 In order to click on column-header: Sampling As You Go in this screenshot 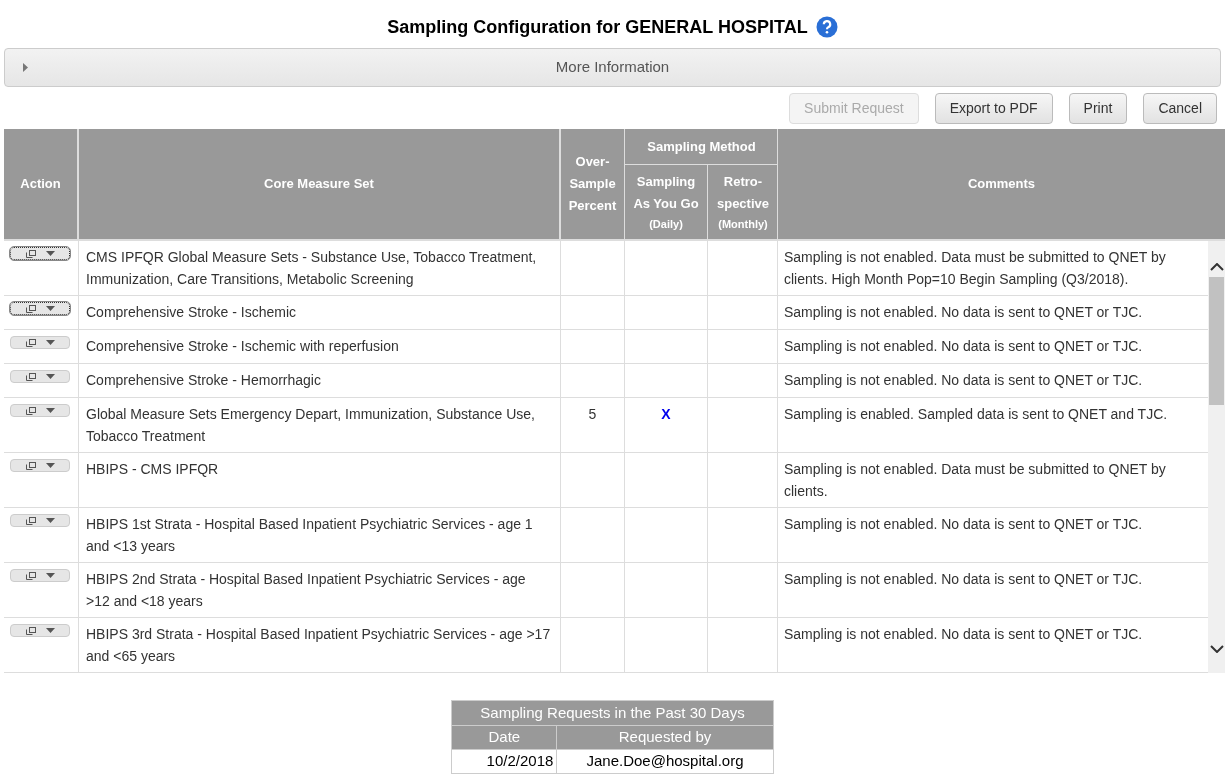, I will do `click(666, 193)`.